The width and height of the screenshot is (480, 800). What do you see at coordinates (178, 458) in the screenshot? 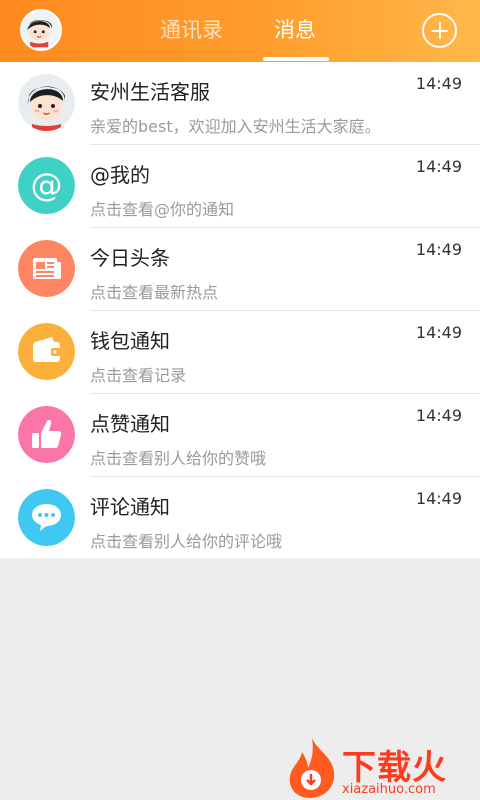
I see `message-preview: 点击查看别人给你的赞哦` at bounding box center [178, 458].